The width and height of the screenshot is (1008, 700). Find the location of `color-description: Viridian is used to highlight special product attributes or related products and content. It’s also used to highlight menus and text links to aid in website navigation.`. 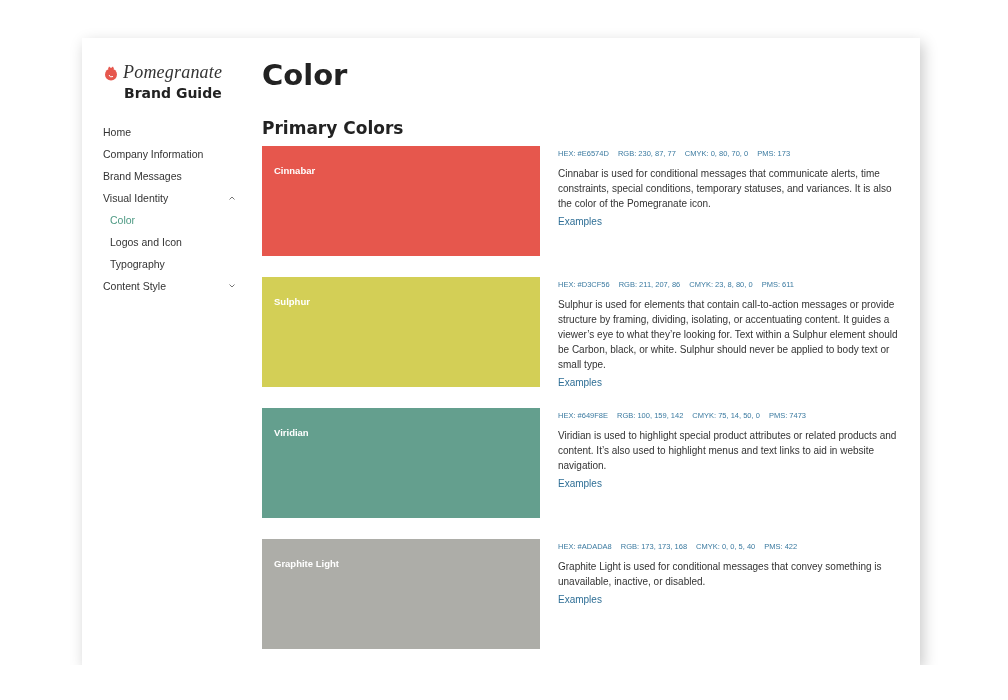

color-description: Viridian is used to highlight special product attributes or related products and content. It’s also used to highlight menus and text links to aid in website navigation. is located at coordinates (728, 451).